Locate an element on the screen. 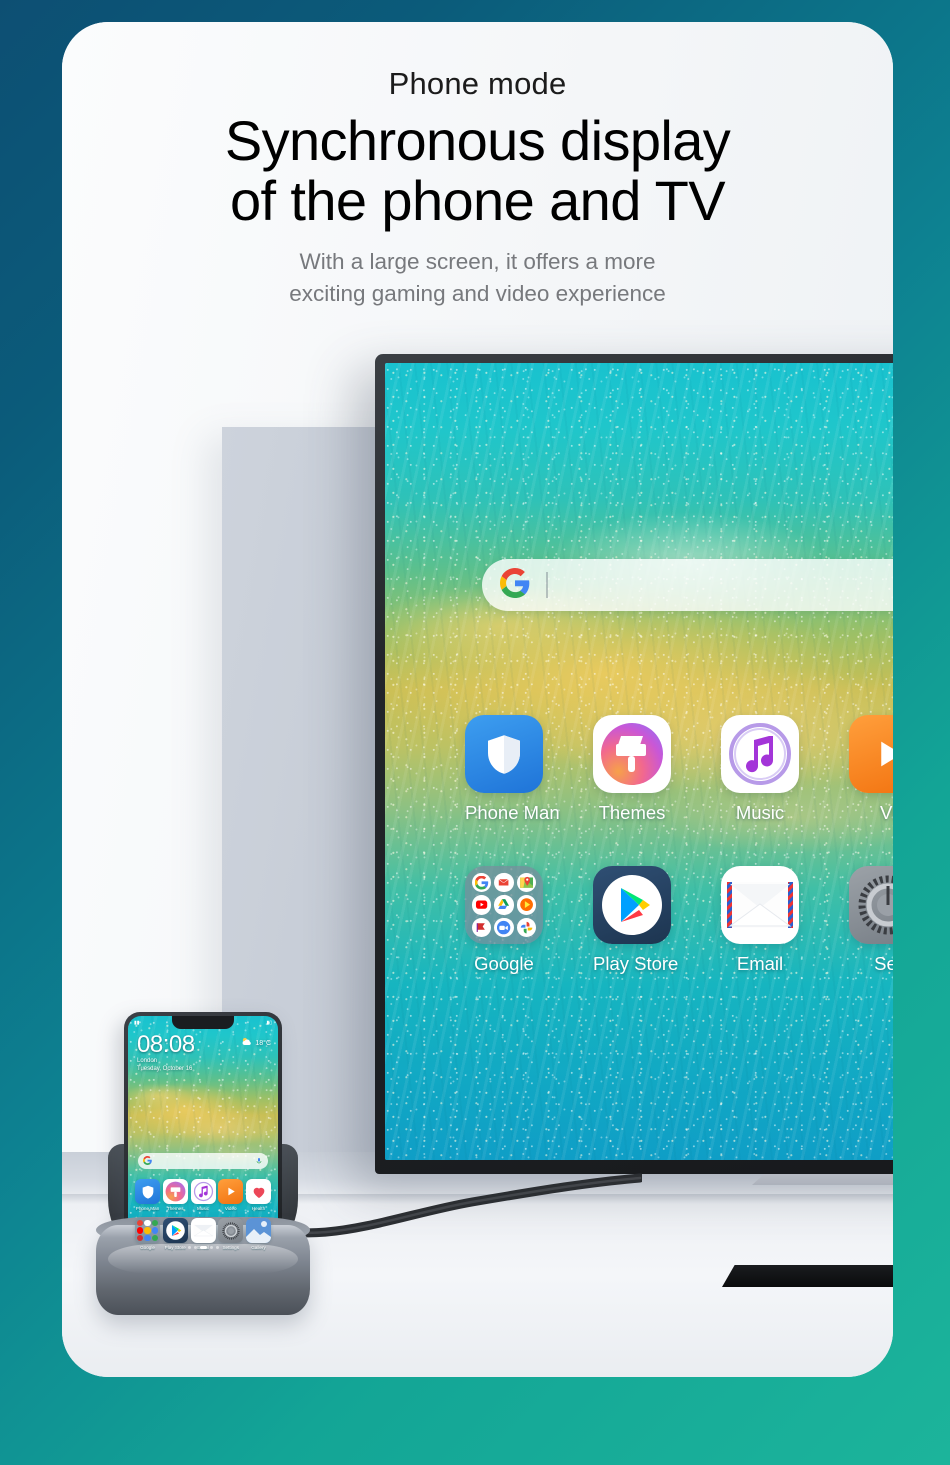 This screenshot has height=1465, width=950. tv-stand-base is located at coordinates (807, 1276).